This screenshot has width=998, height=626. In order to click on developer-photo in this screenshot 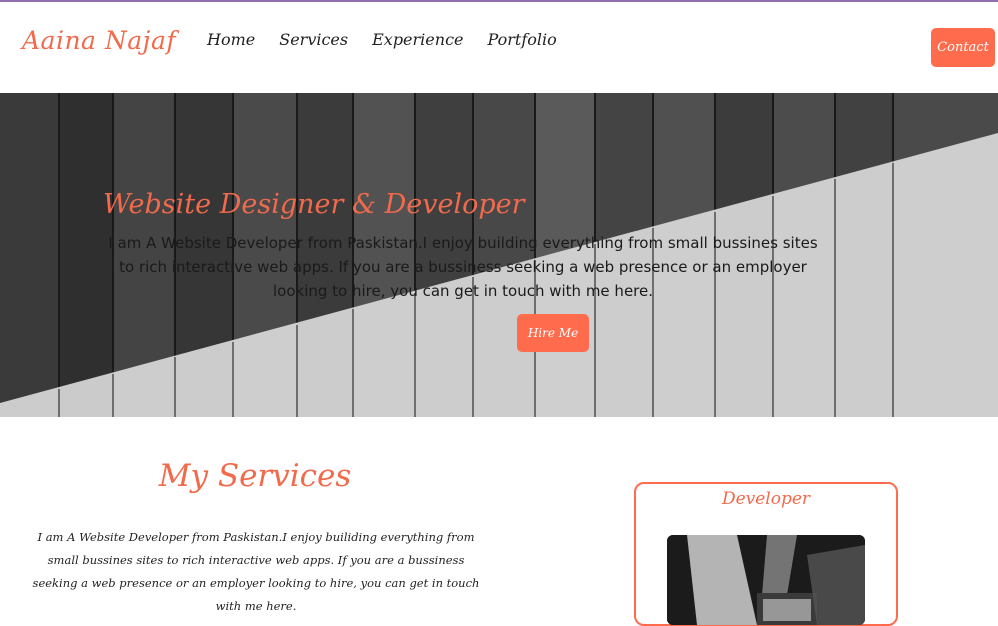, I will do `click(766, 580)`.